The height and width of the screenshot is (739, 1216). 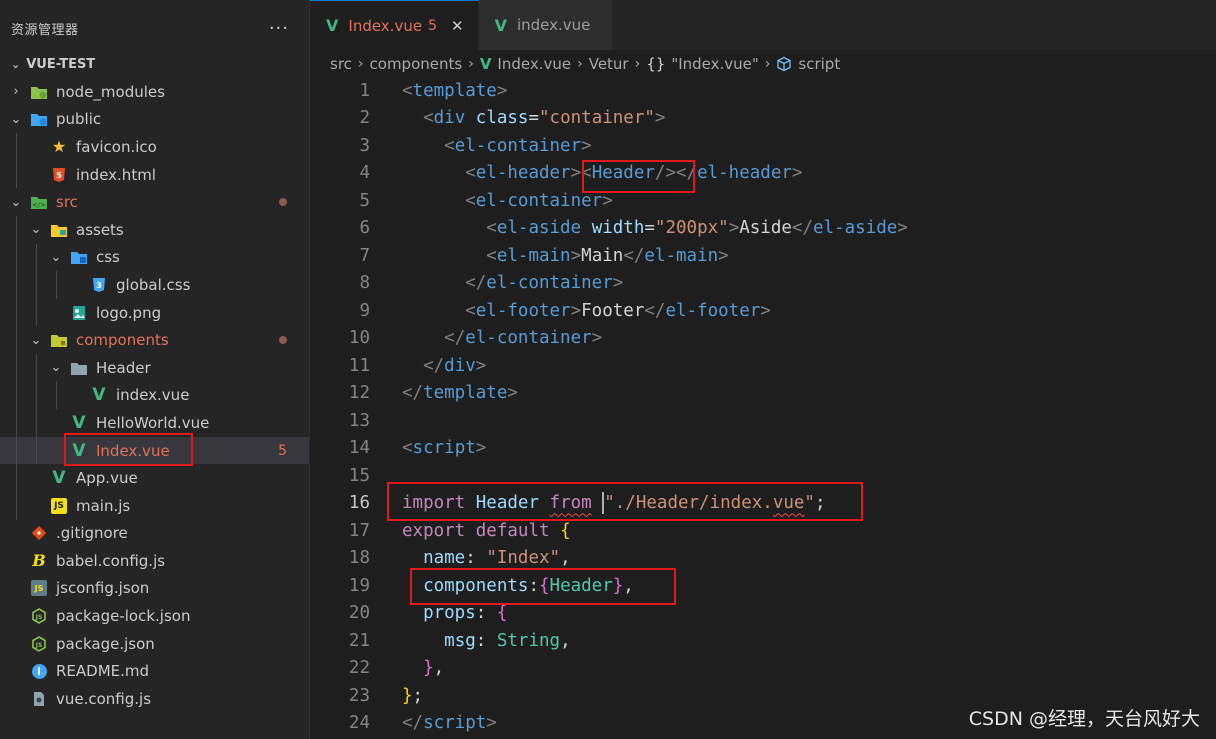 What do you see at coordinates (457, 26) in the screenshot?
I see `close-icon: ✕` at bounding box center [457, 26].